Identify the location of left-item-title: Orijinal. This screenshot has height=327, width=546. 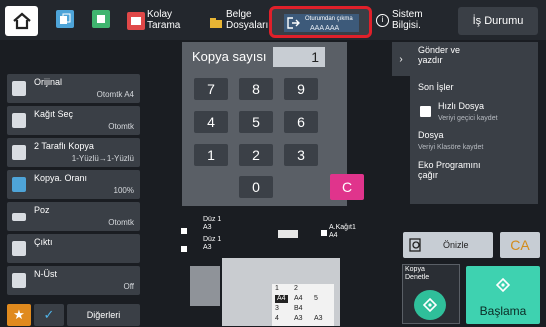
(48, 82).